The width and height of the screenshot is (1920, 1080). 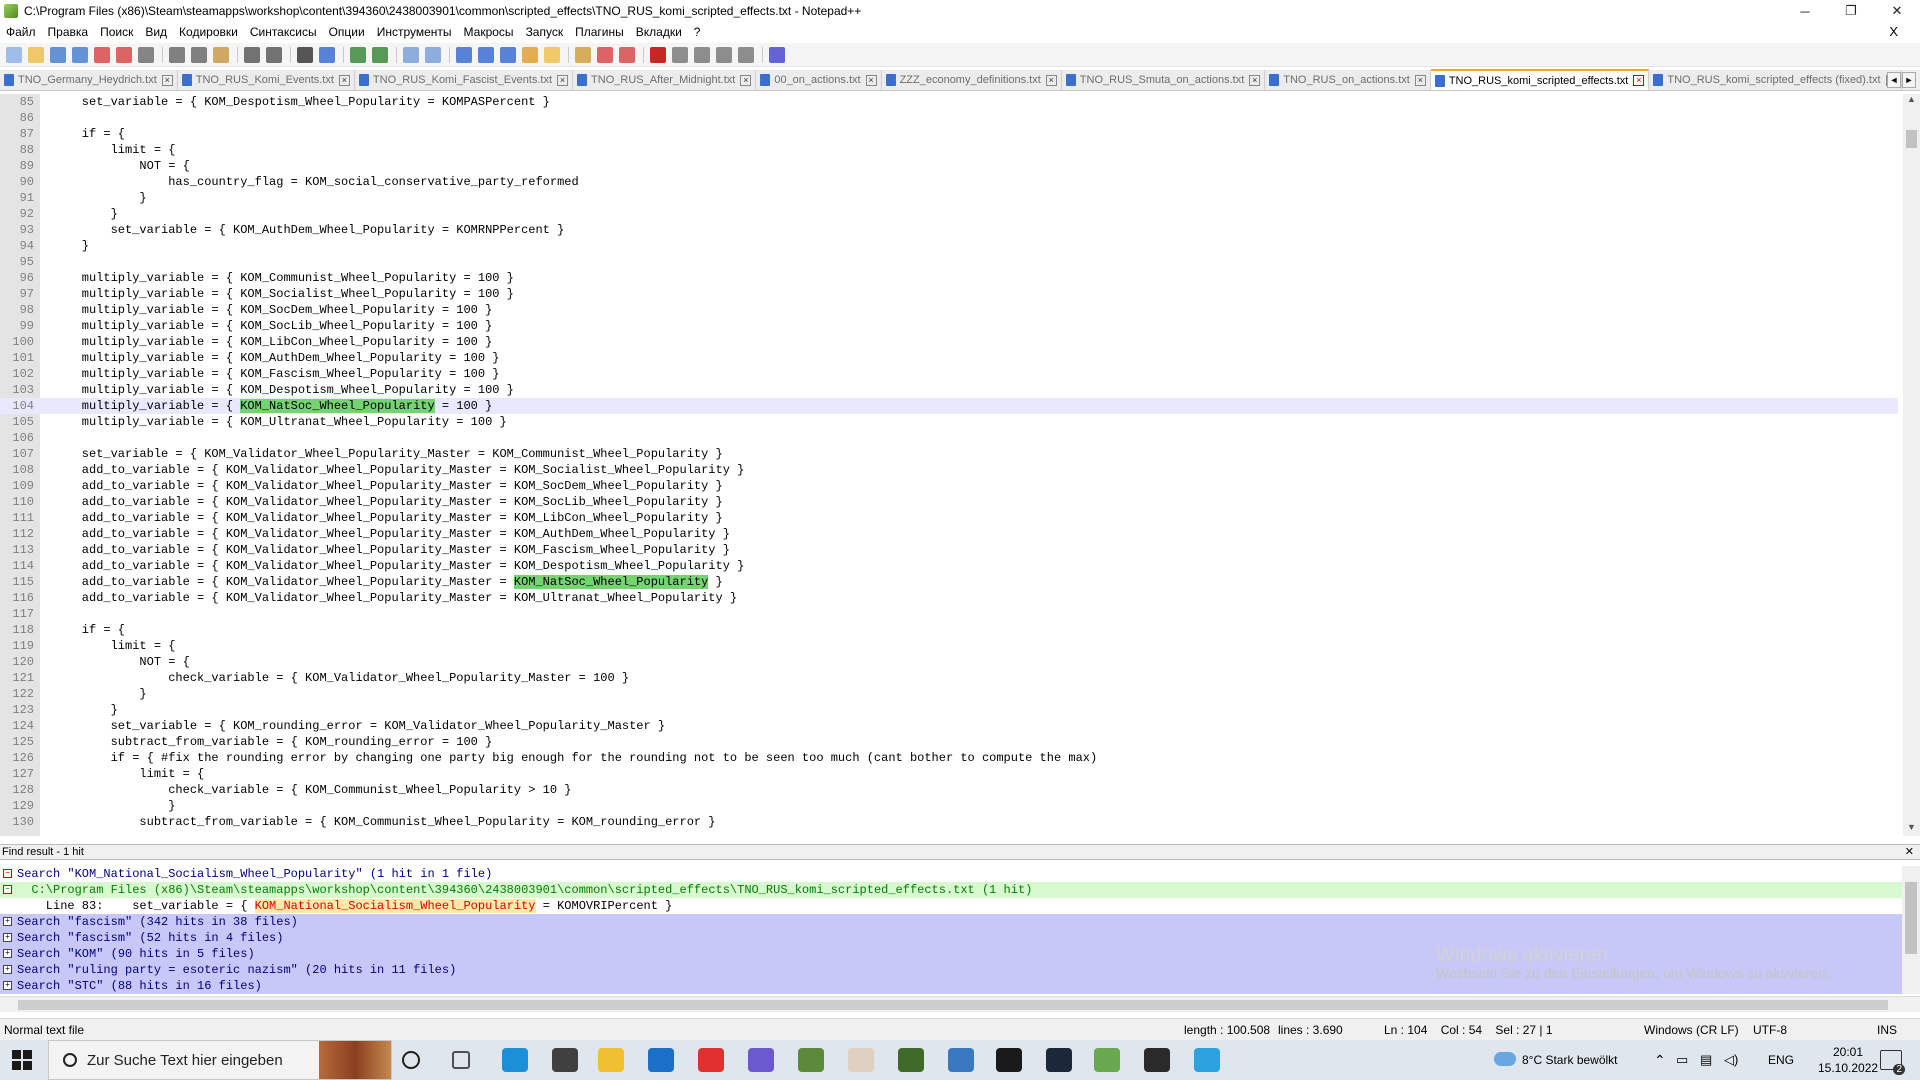 I want to click on code-line: 87 if = {, so click(x=949, y=134).